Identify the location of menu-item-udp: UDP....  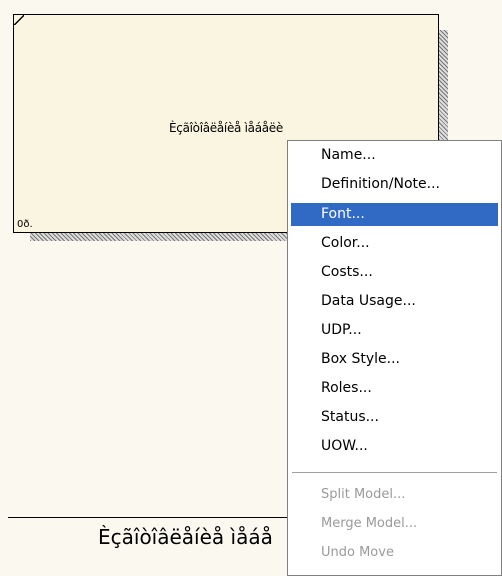
(394, 330).